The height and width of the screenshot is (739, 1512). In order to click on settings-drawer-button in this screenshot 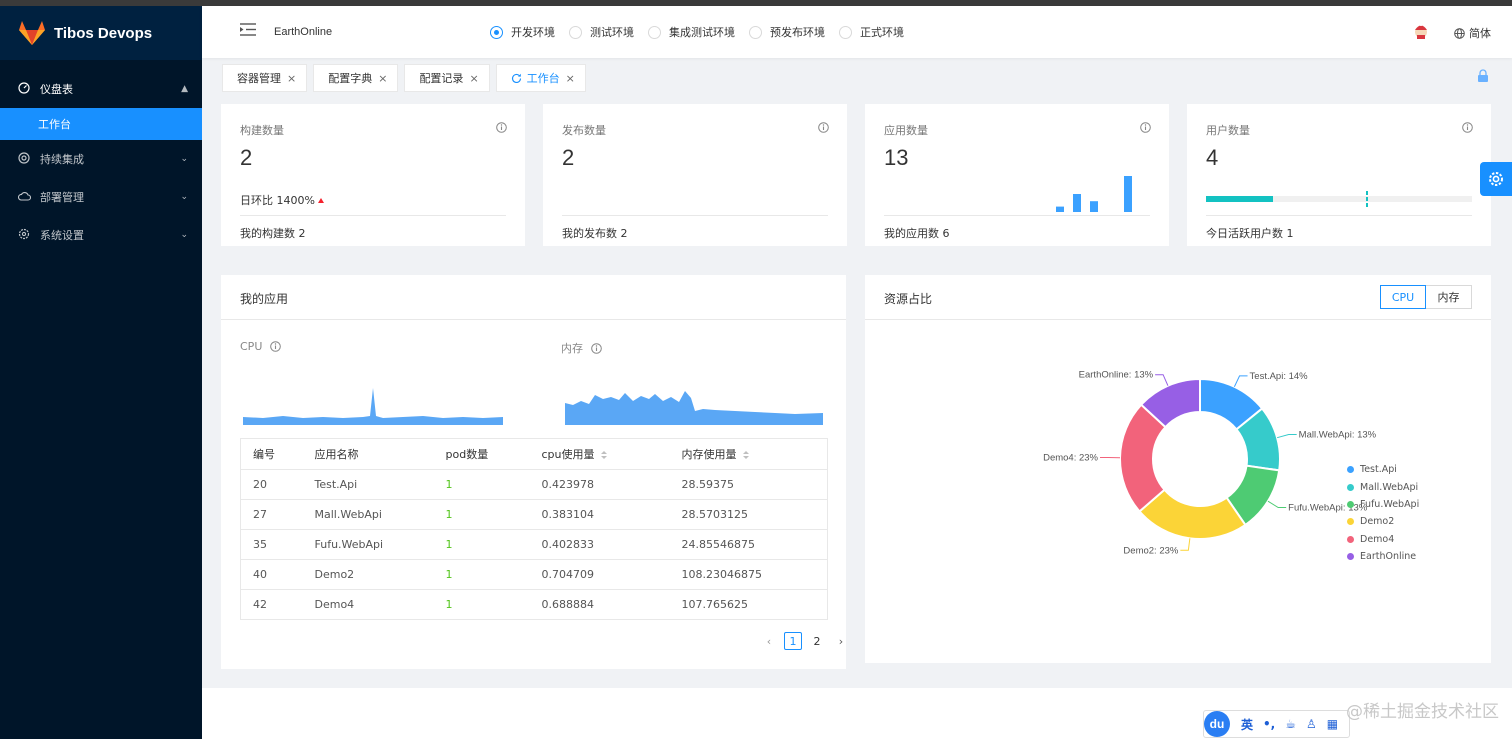, I will do `click(1496, 179)`.